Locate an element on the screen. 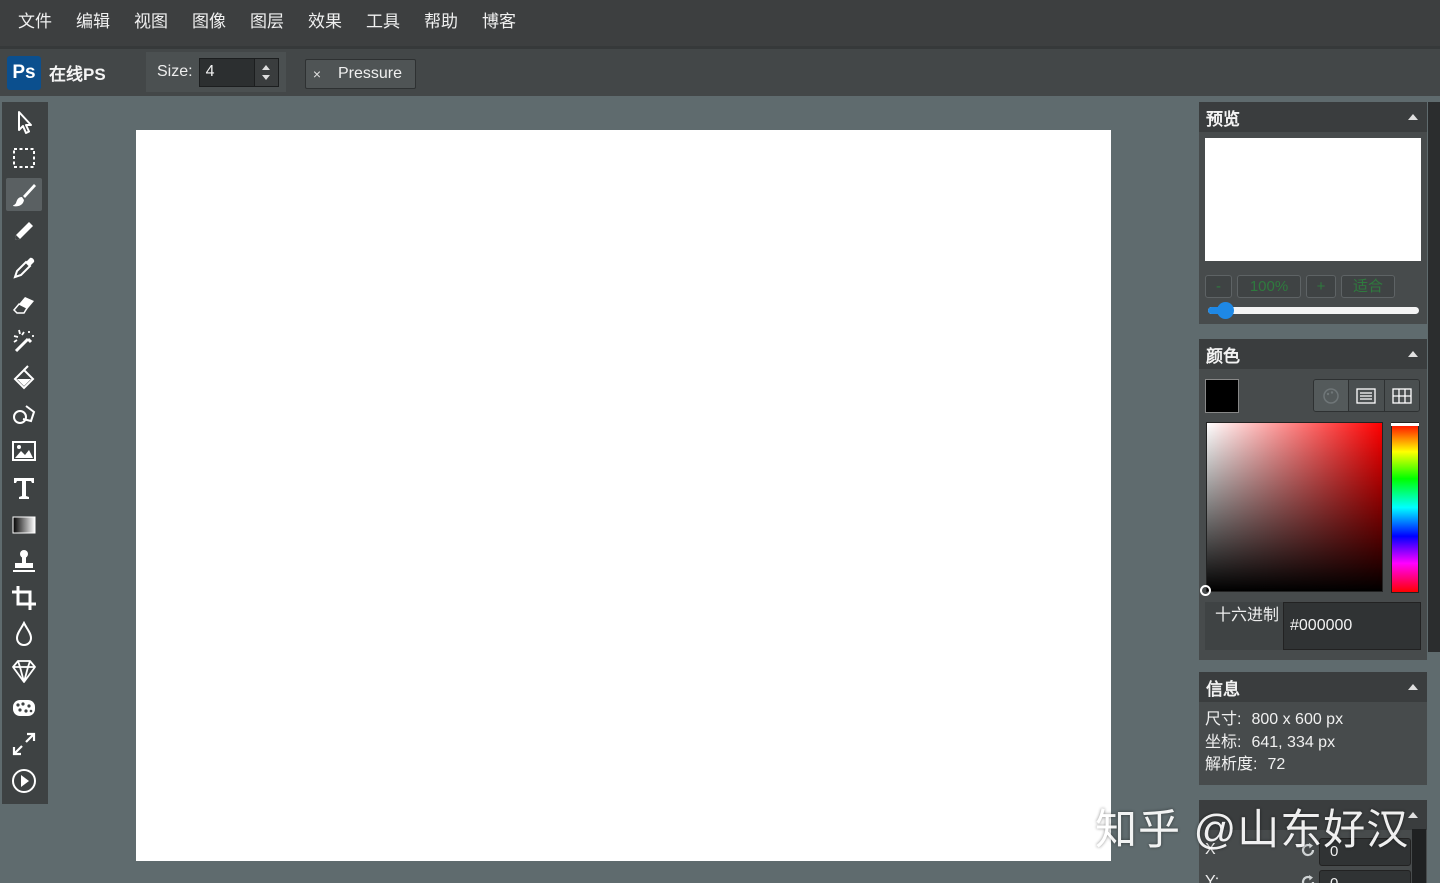  menu-edit: 编辑 is located at coordinates (93, 23).